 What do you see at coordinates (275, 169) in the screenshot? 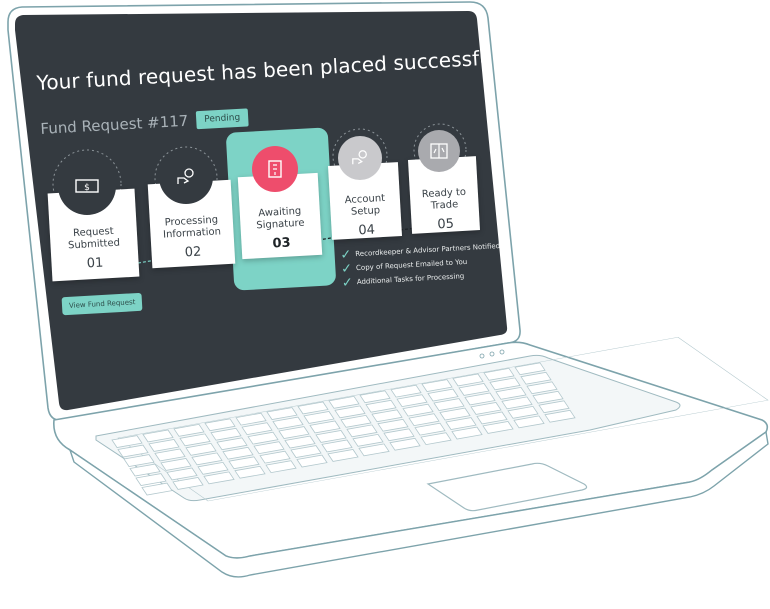
I see `document-signature-icon` at bounding box center [275, 169].